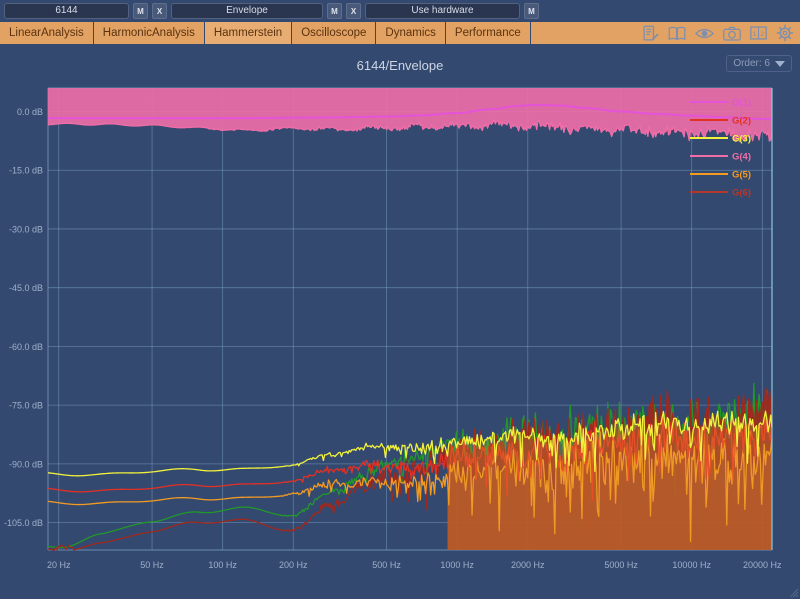  What do you see at coordinates (400, 65) in the screenshot?
I see `page-title: 6144/Envelope` at bounding box center [400, 65].